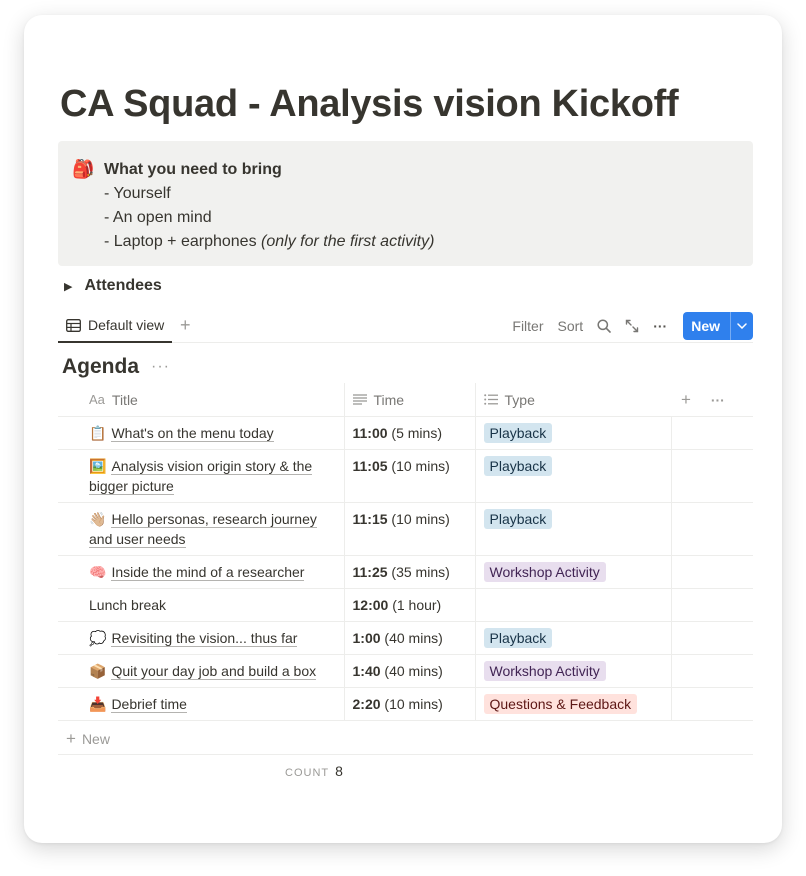  Describe the element at coordinates (97, 704) in the screenshot. I see `row-emoji-icon: 📥` at that location.